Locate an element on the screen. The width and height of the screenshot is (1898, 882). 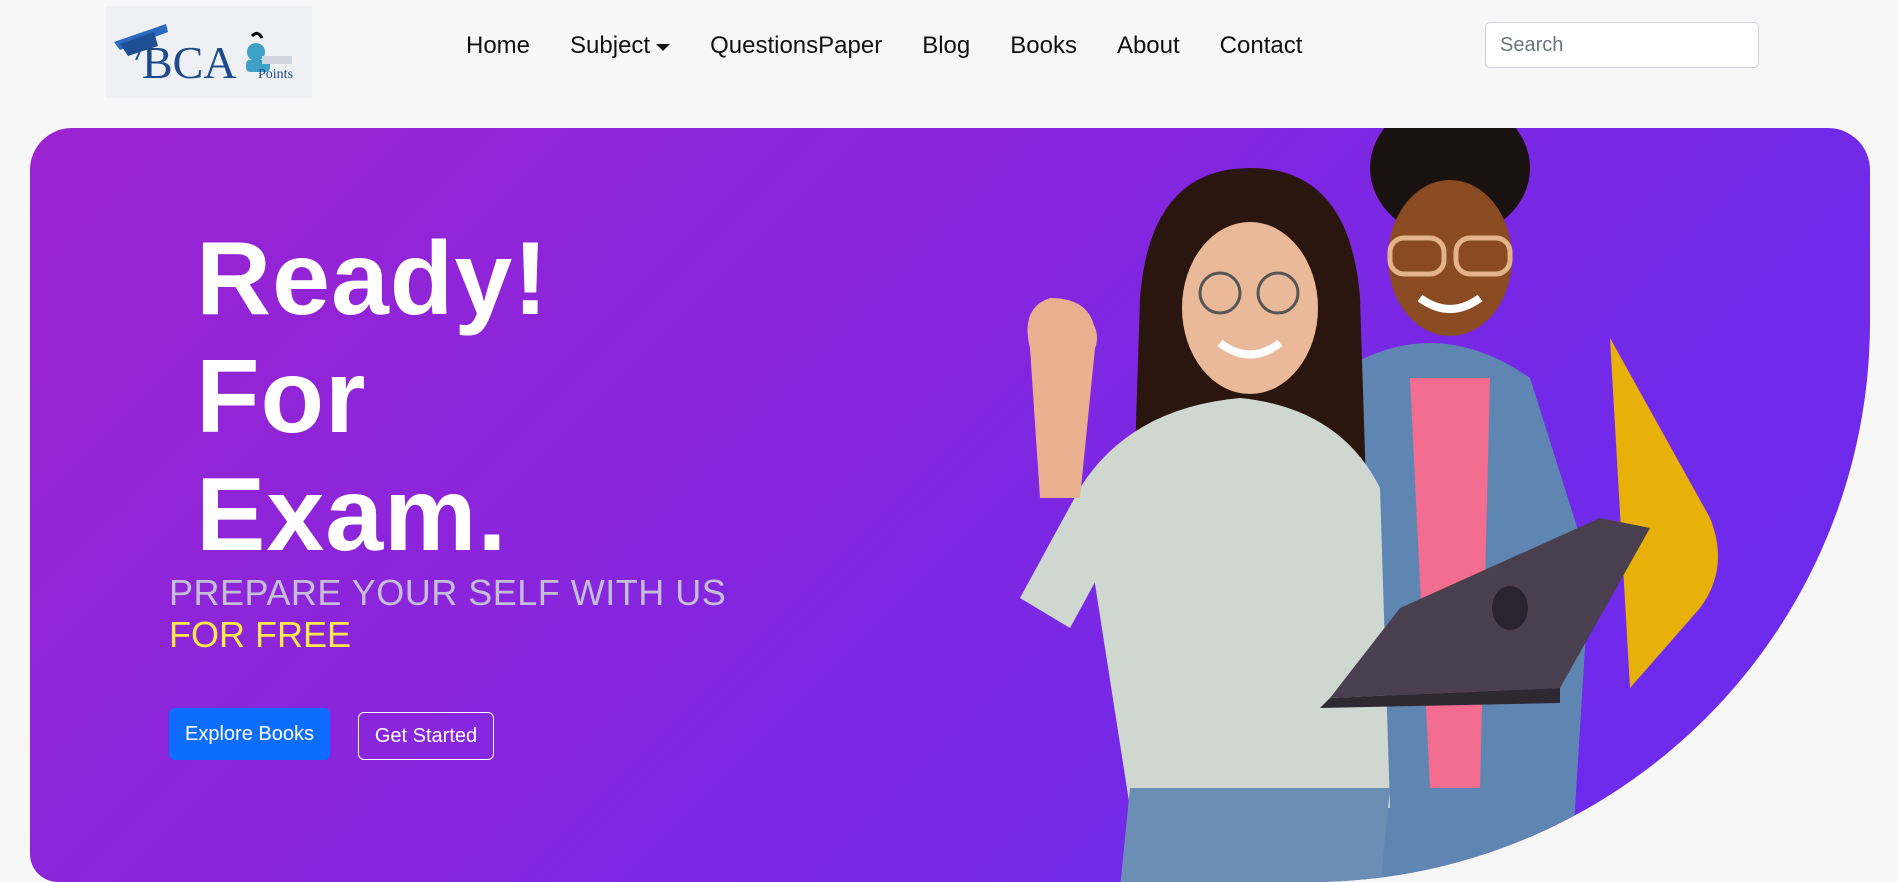
nav-questionspaper: QuestionsPaper is located at coordinates (796, 46).